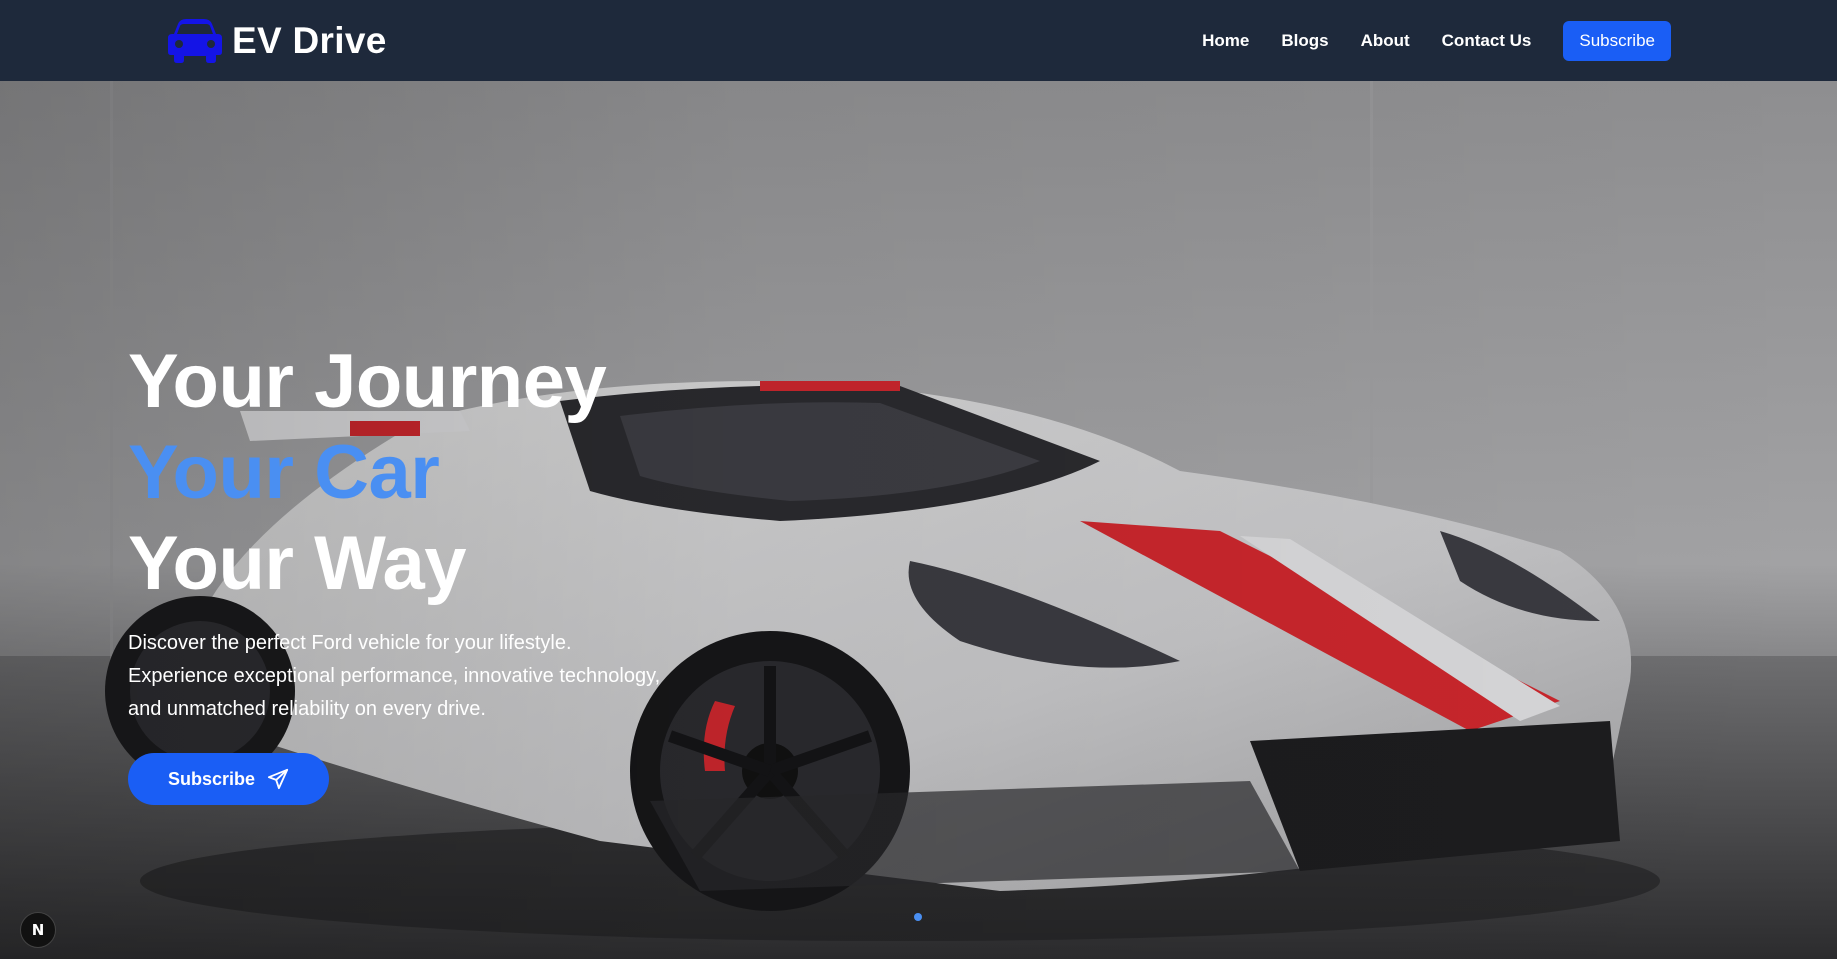 The image size is (1837, 959). Describe the element at coordinates (918, 917) in the screenshot. I see `carousel-dot-active` at that location.